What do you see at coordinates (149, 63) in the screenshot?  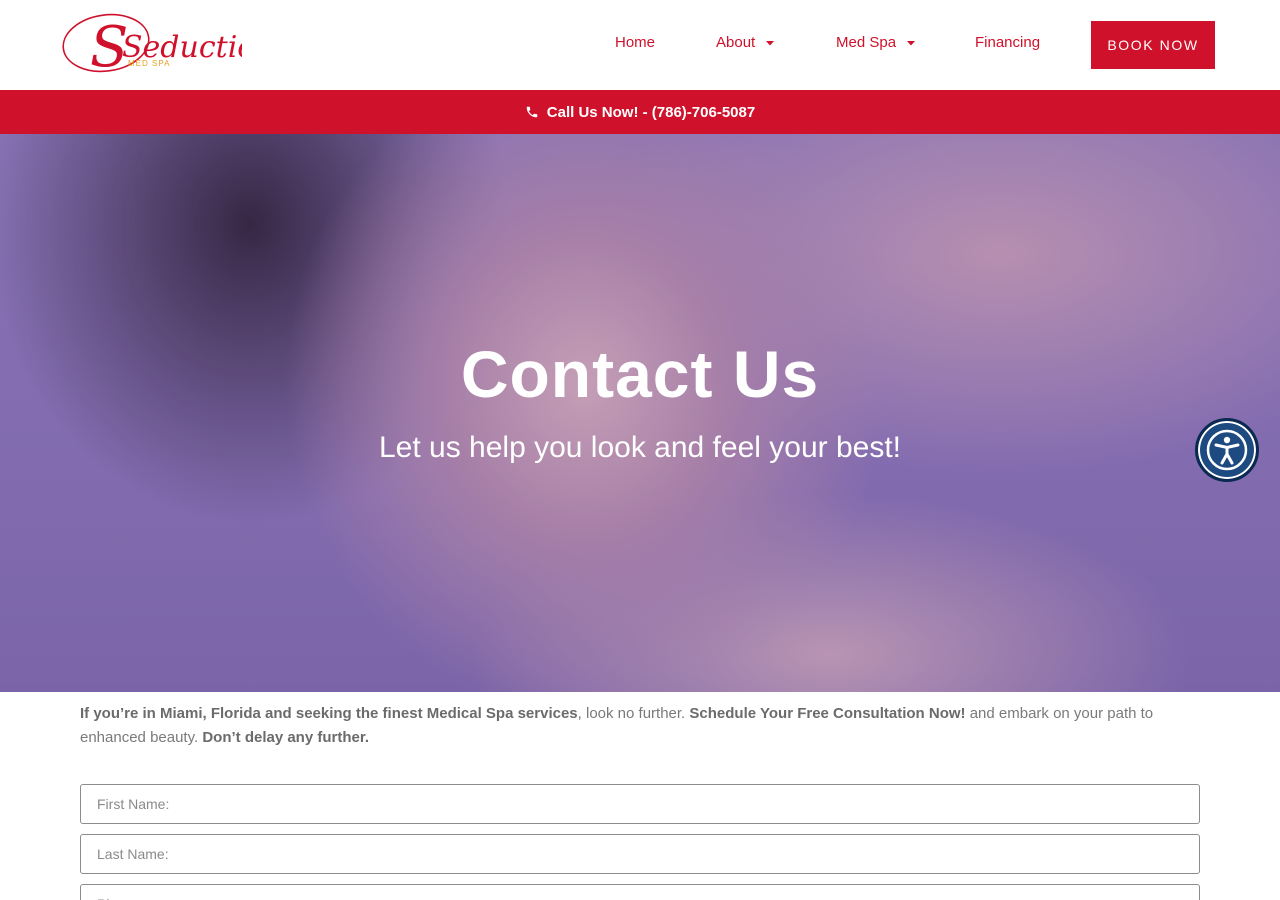 I see `logo-subtext: MED SPA` at bounding box center [149, 63].